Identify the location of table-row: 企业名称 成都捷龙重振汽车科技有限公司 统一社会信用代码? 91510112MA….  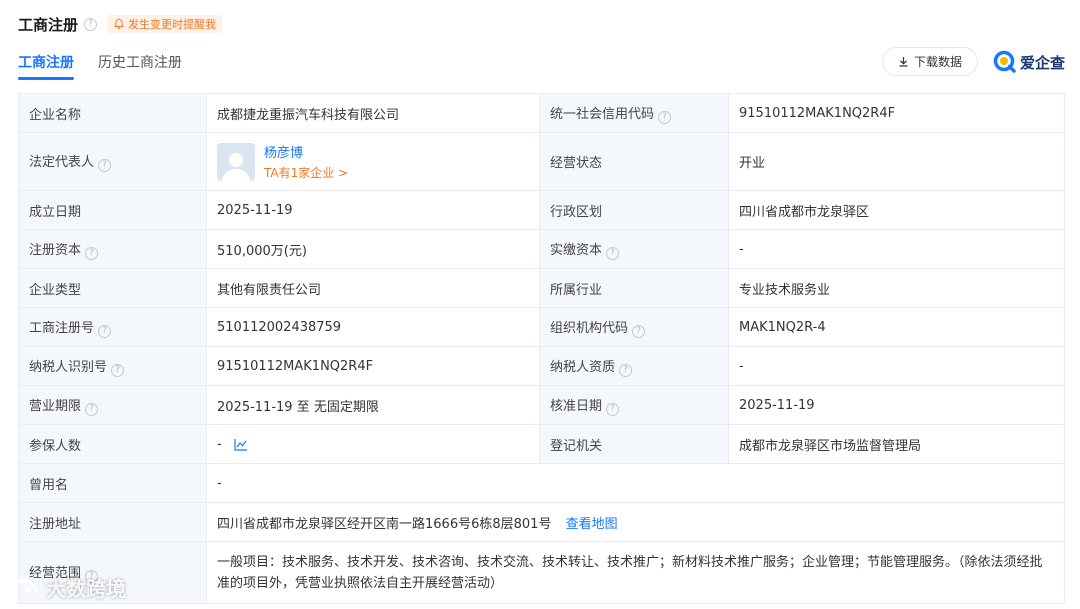
(541, 113).